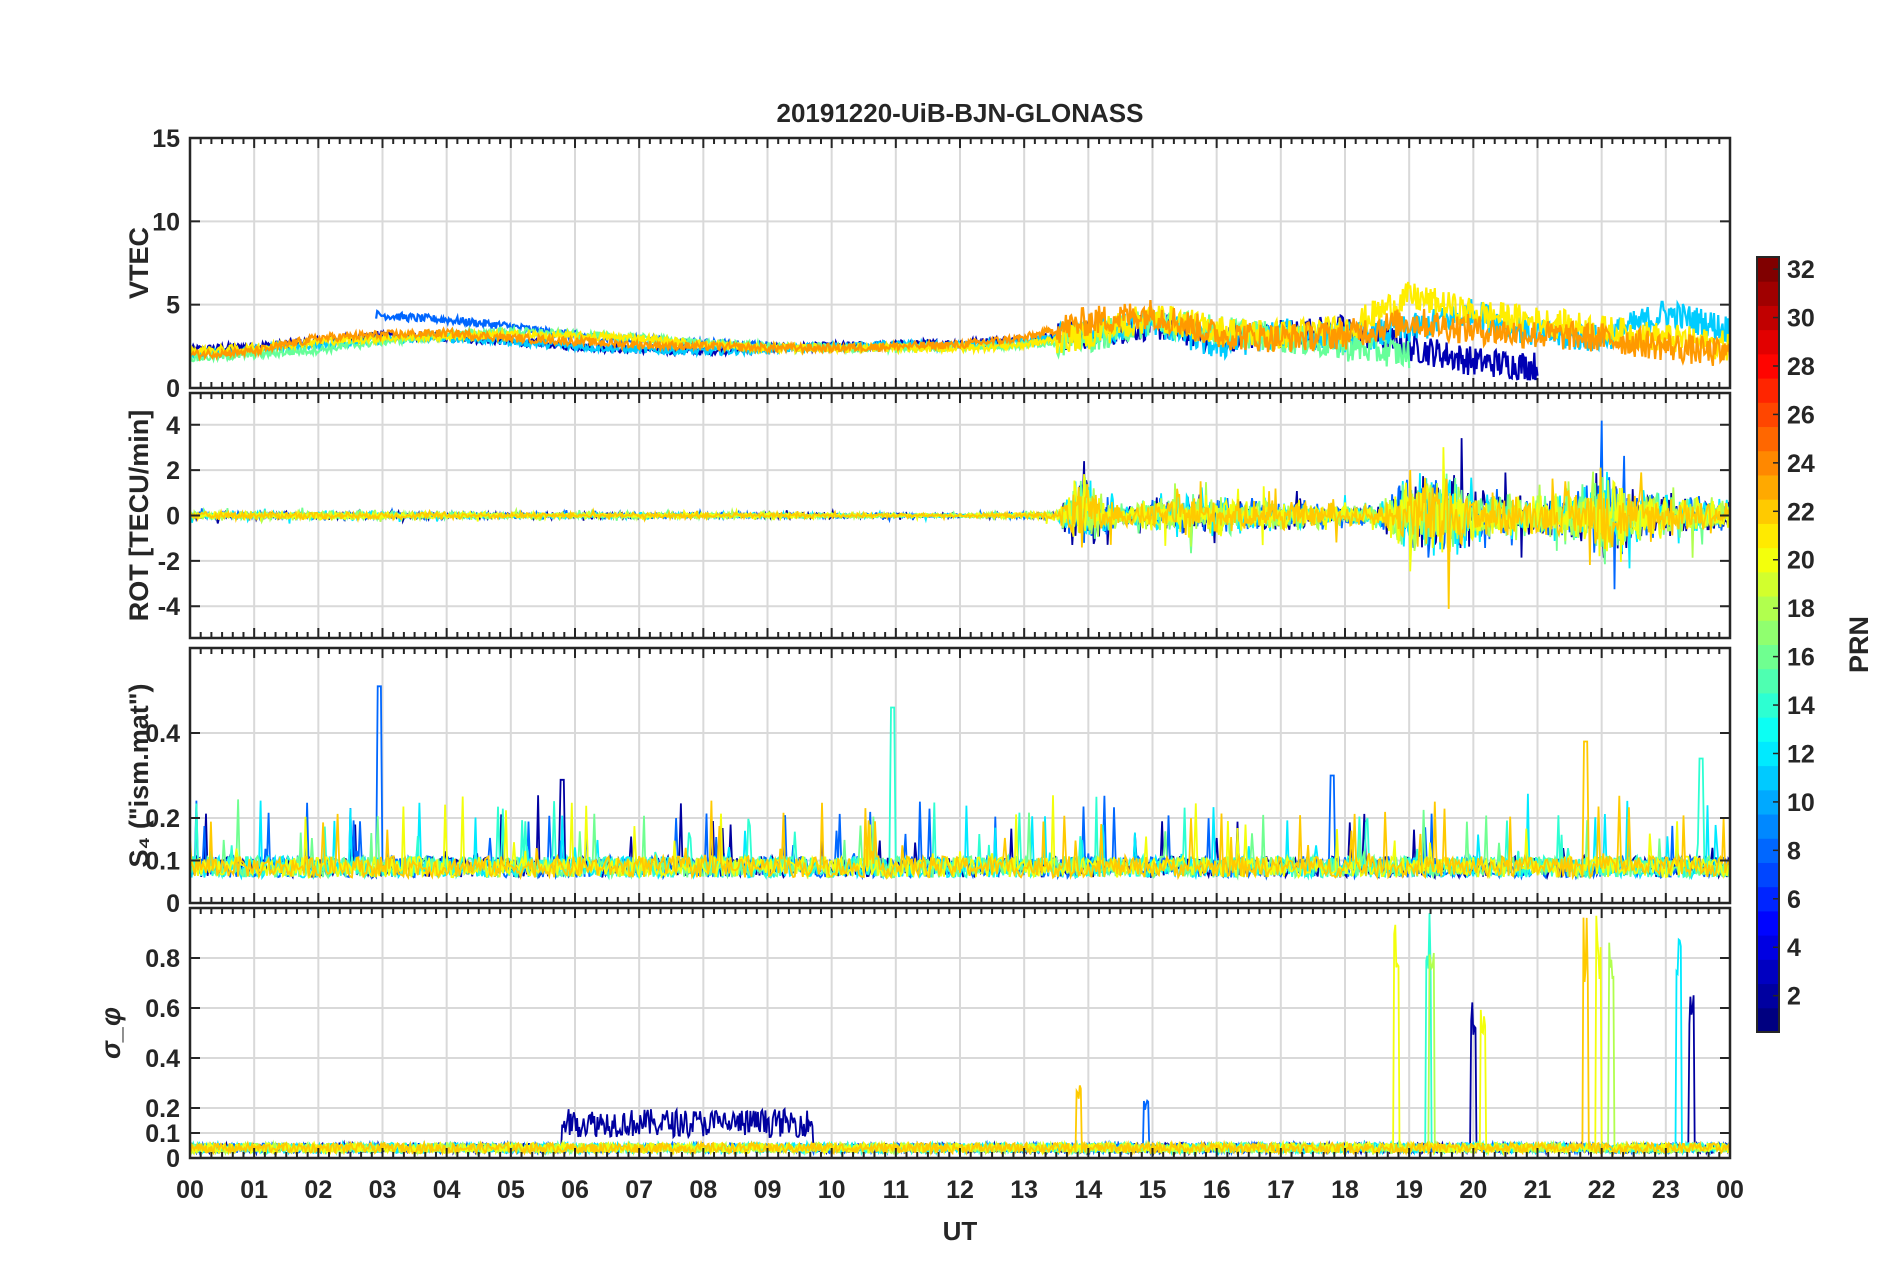 Image resolution: width=1902 pixels, height=1272 pixels. I want to click on x-tick-label: 08, so click(703, 1190).